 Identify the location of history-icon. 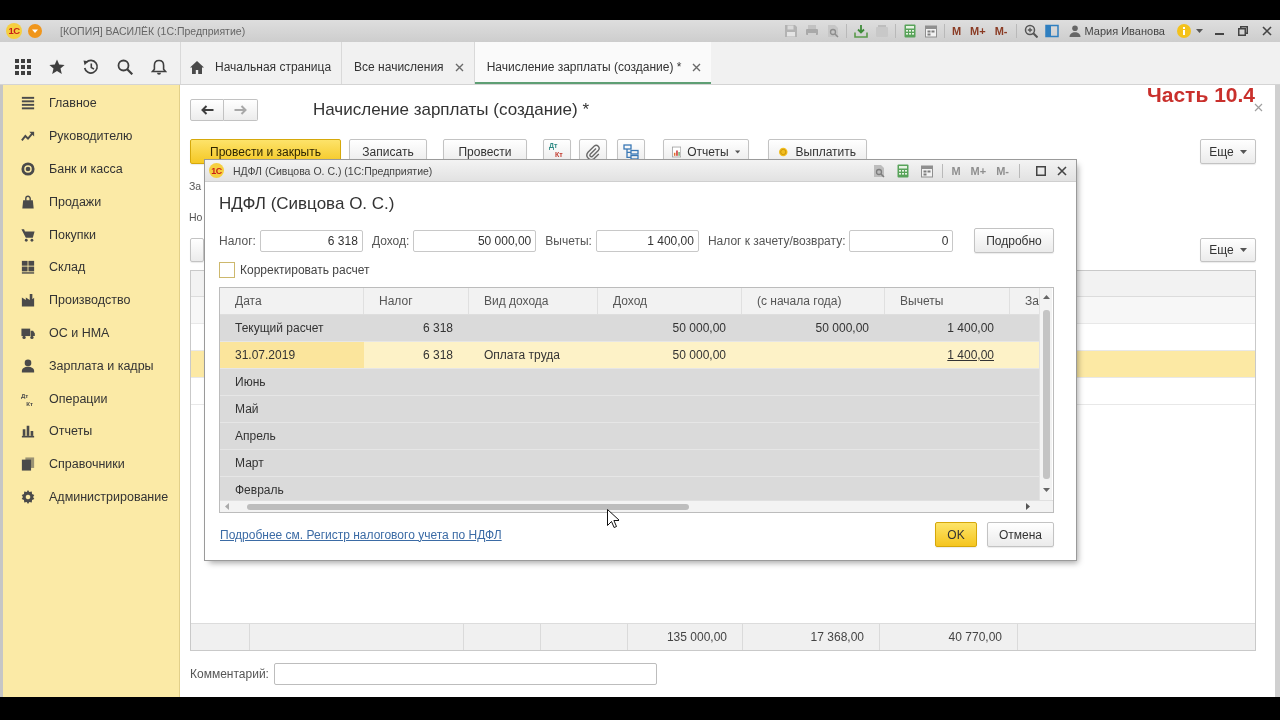
(91, 67).